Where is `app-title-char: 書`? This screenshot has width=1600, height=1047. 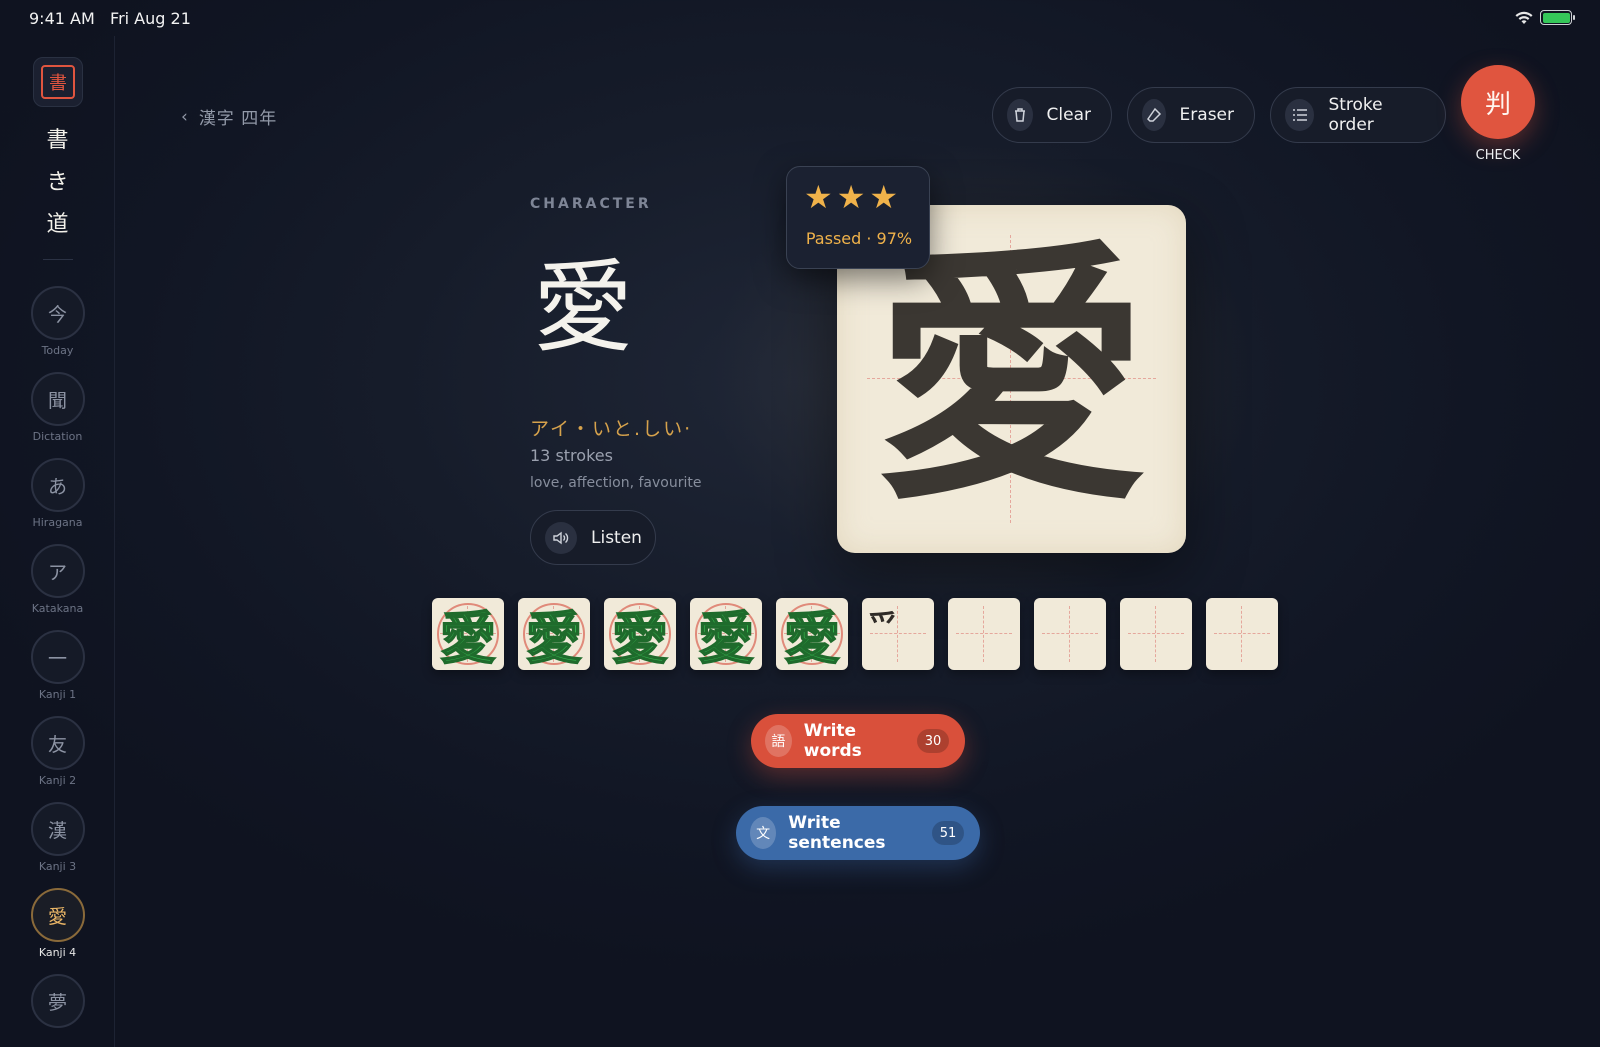
app-title-char: 書 is located at coordinates (57, 140).